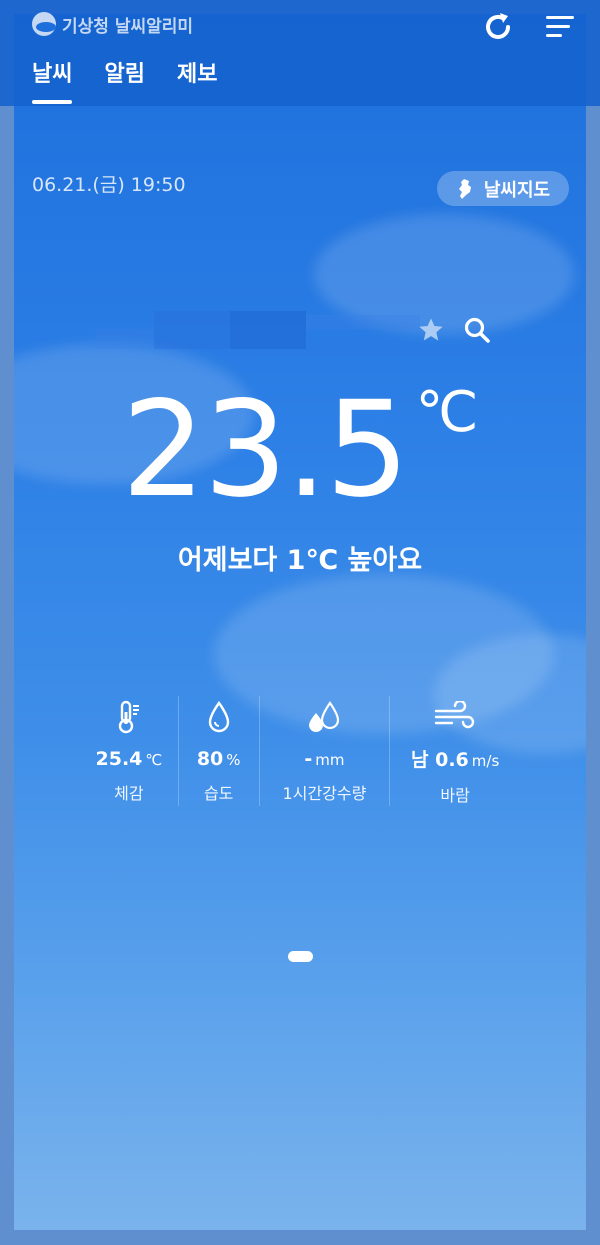 This screenshot has width=600, height=1245. What do you see at coordinates (300, 956) in the screenshot?
I see `page-indicator` at bounding box center [300, 956].